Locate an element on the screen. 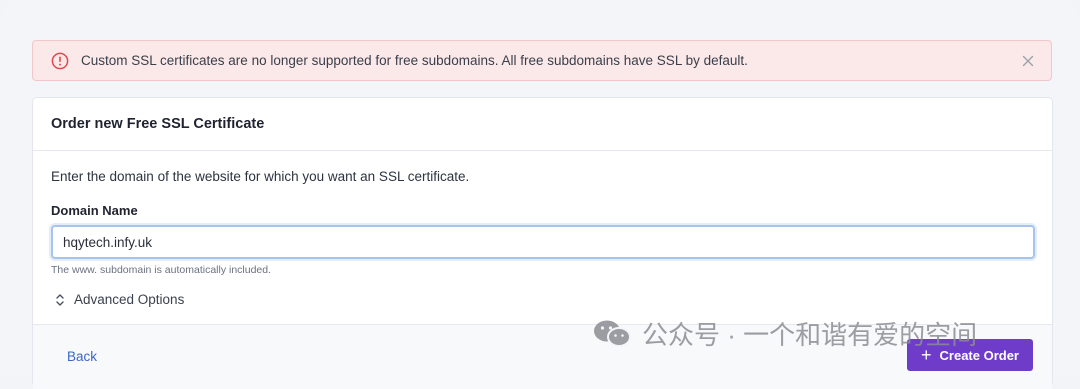 The width and height of the screenshot is (1080, 389). close-icon is located at coordinates (1028, 61).